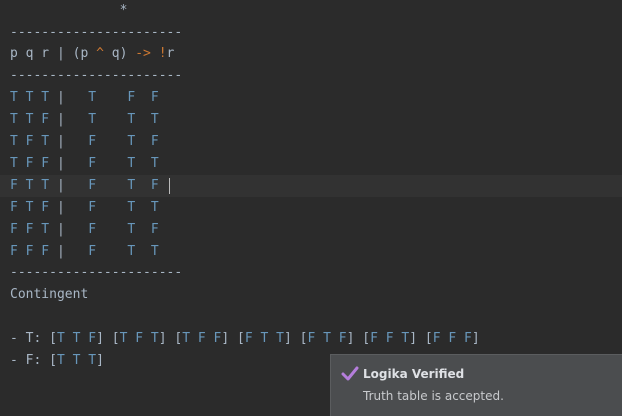 The height and width of the screenshot is (416, 622). What do you see at coordinates (350, 373) in the screenshot?
I see `check-icon` at bounding box center [350, 373].